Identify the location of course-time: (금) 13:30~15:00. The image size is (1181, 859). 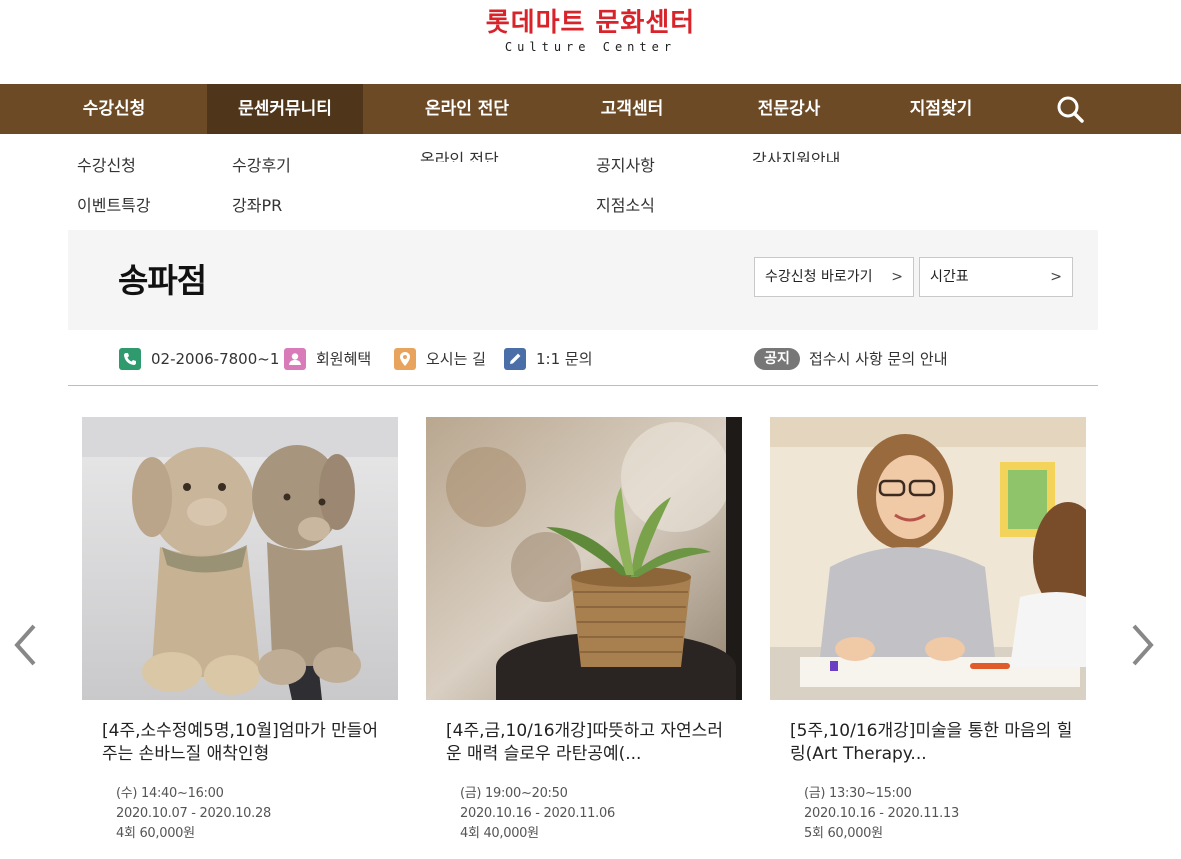
(858, 793).